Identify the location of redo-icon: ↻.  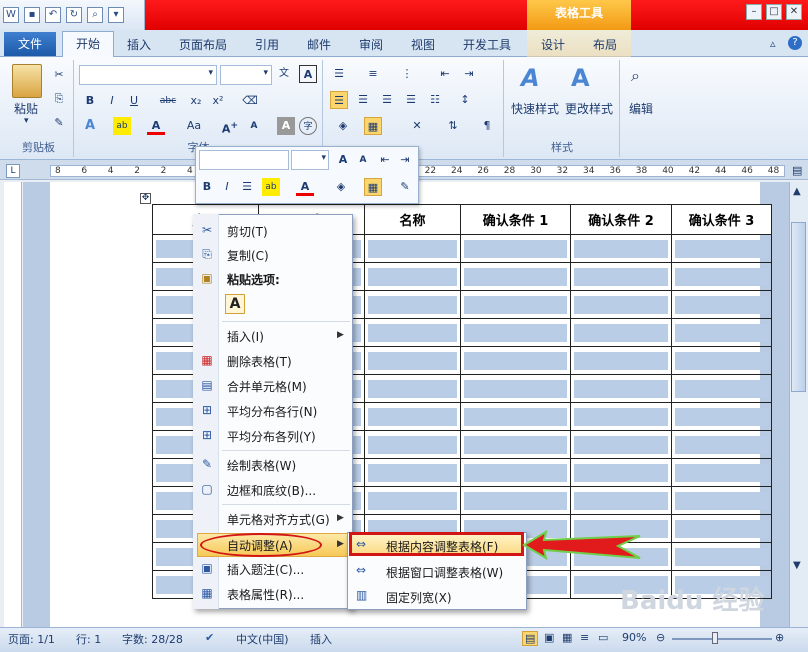
(74, 15).